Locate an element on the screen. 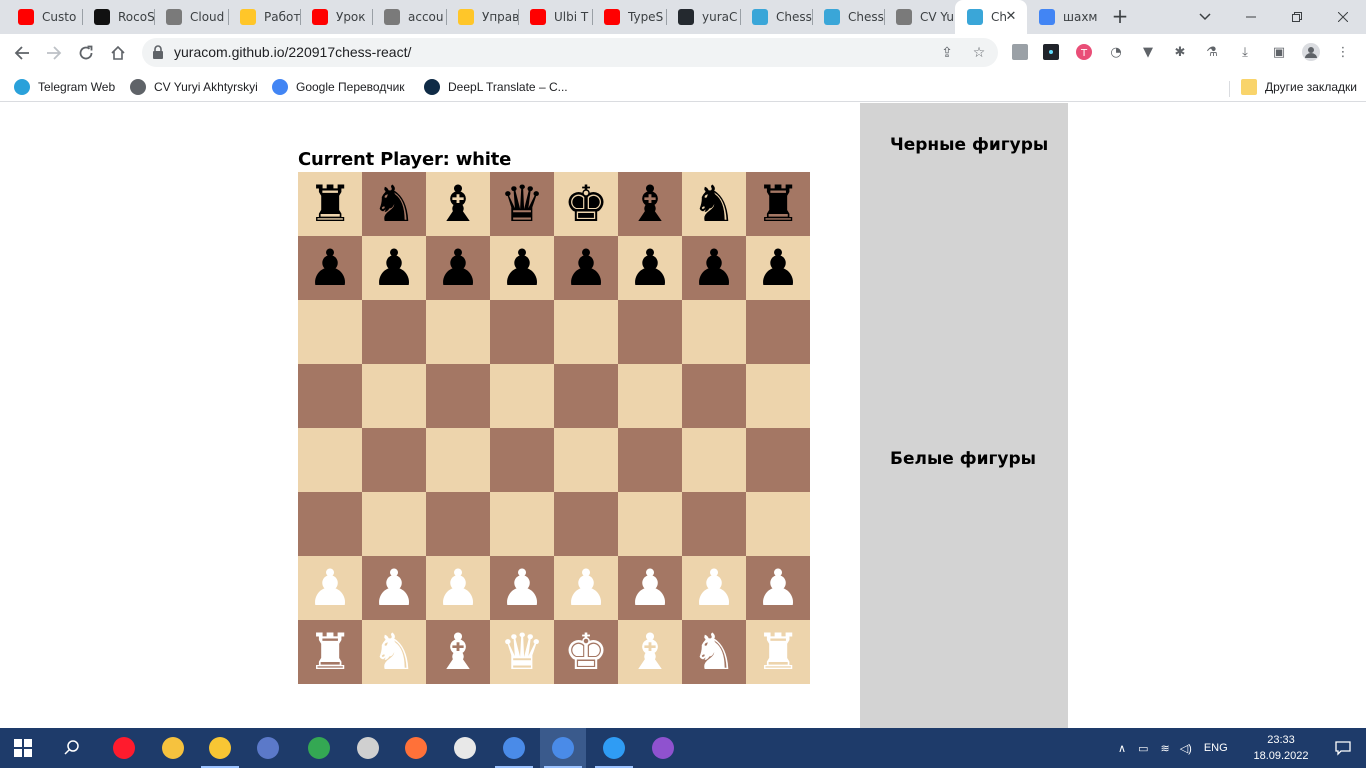 The height and width of the screenshot is (768, 1366). taskbar-app-magnifier-app is located at coordinates (465, 748).